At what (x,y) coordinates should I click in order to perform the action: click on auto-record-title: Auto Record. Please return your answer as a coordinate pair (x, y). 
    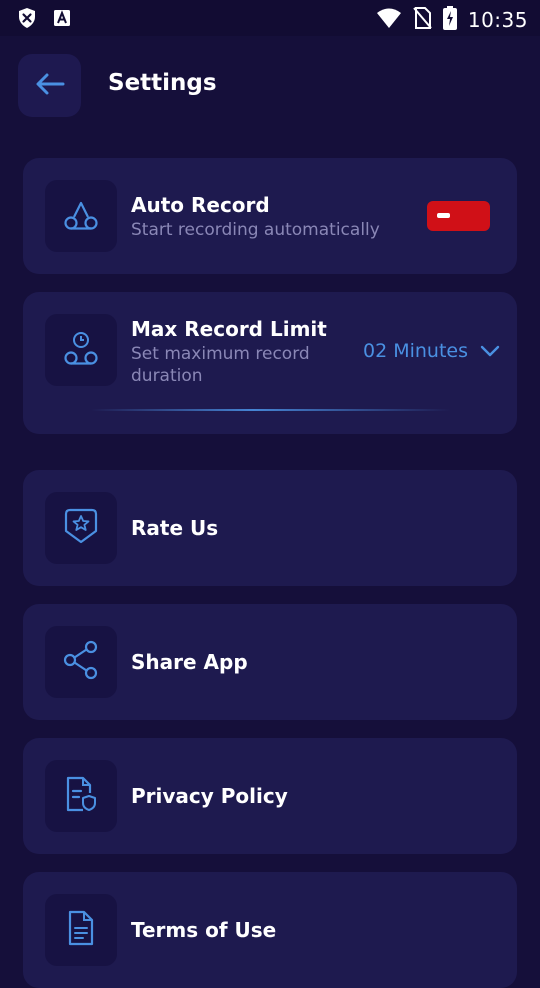
    Looking at the image, I should click on (200, 205).